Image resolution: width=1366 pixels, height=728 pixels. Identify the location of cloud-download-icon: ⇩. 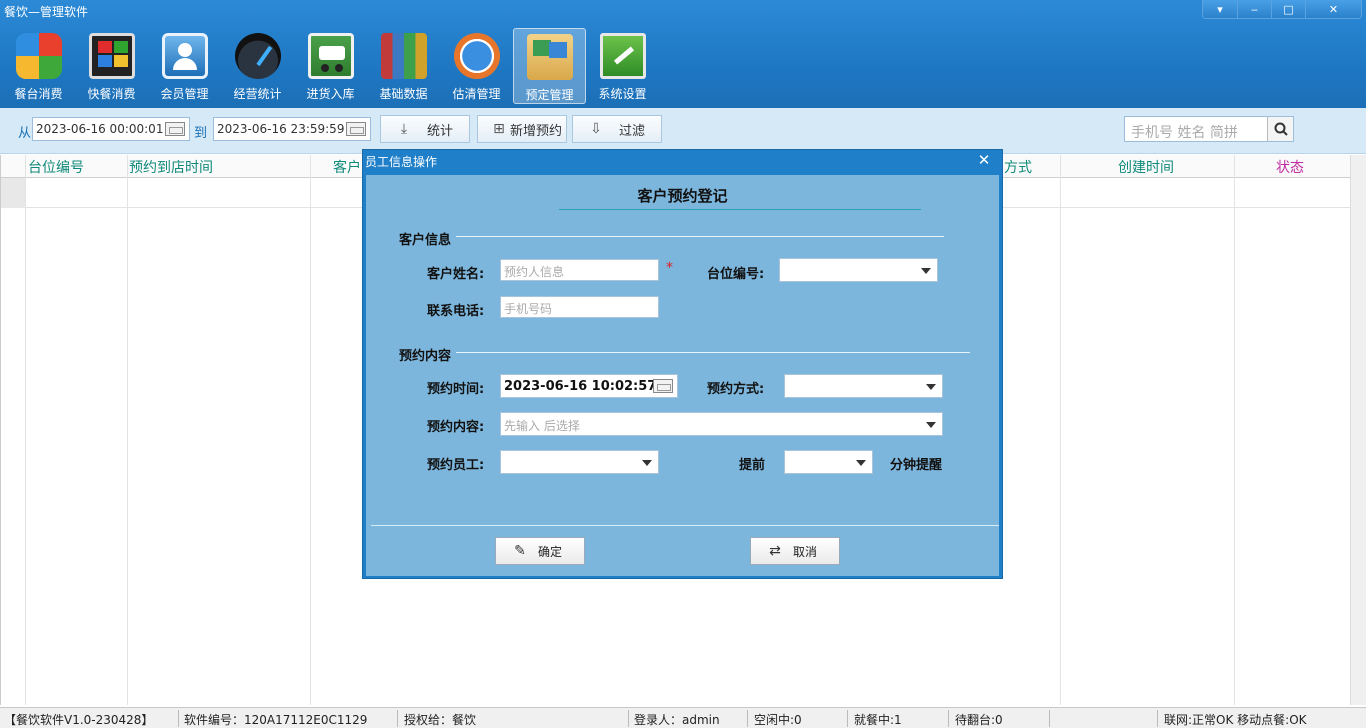
(596, 129).